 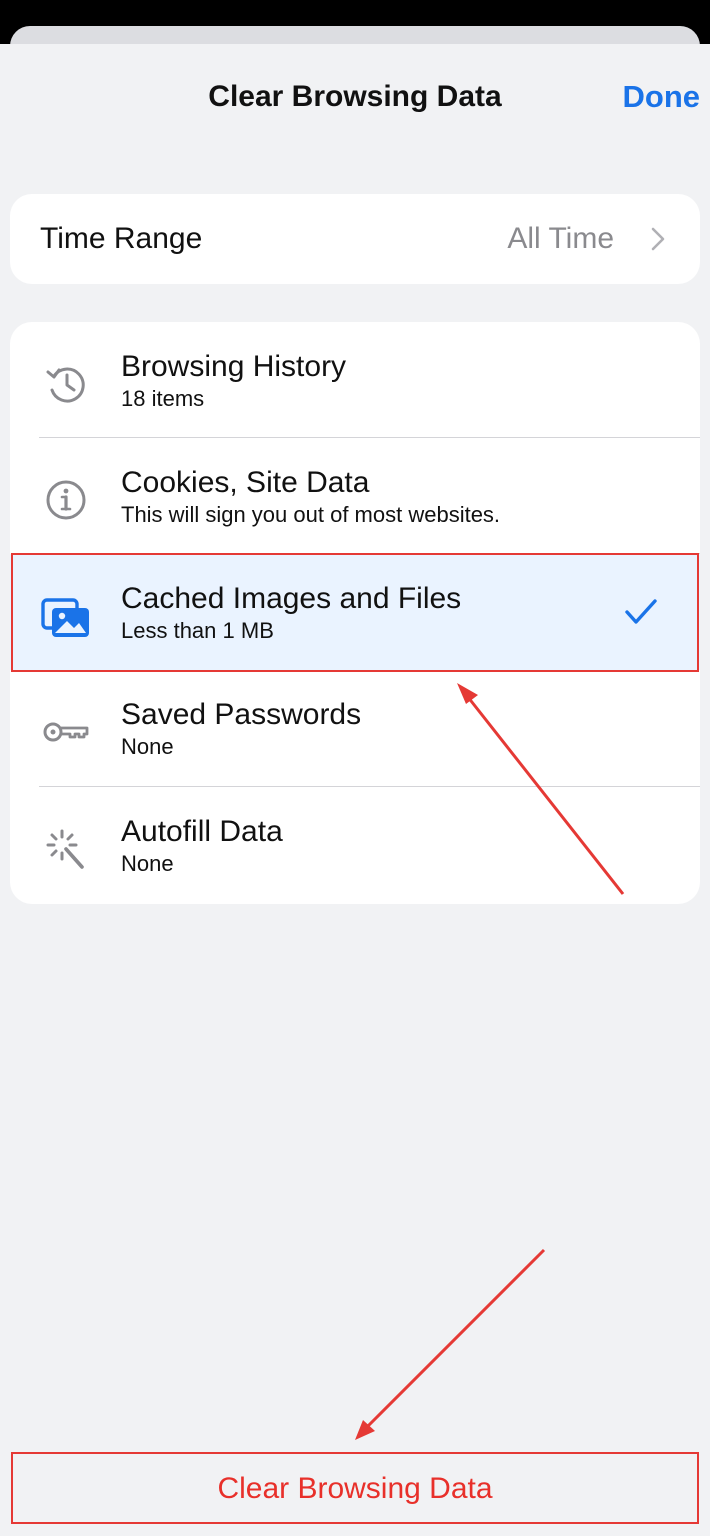 I want to click on time-range-label: Time Range, so click(x=121, y=238).